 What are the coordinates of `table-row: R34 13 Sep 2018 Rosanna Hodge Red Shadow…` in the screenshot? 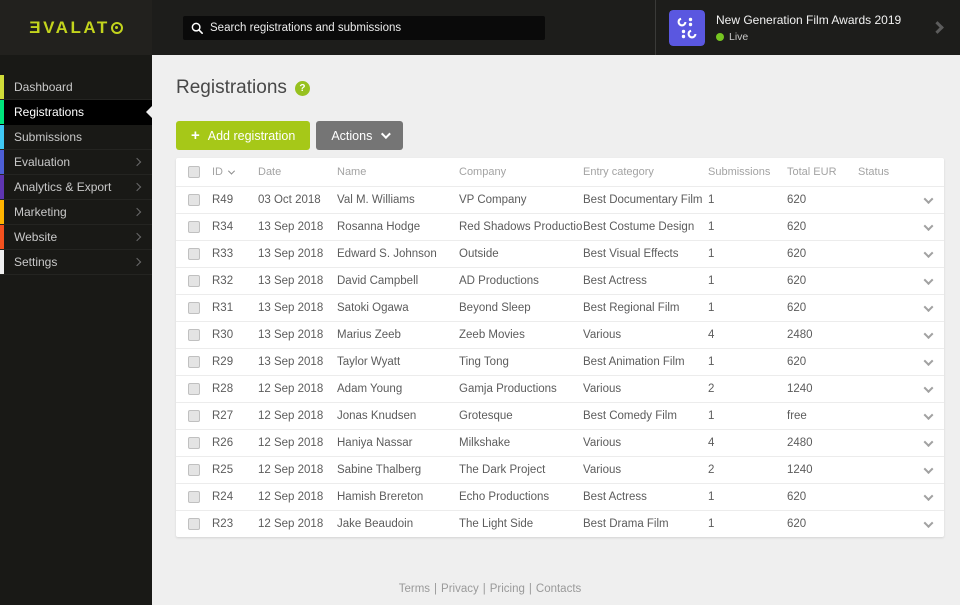 It's located at (560, 226).